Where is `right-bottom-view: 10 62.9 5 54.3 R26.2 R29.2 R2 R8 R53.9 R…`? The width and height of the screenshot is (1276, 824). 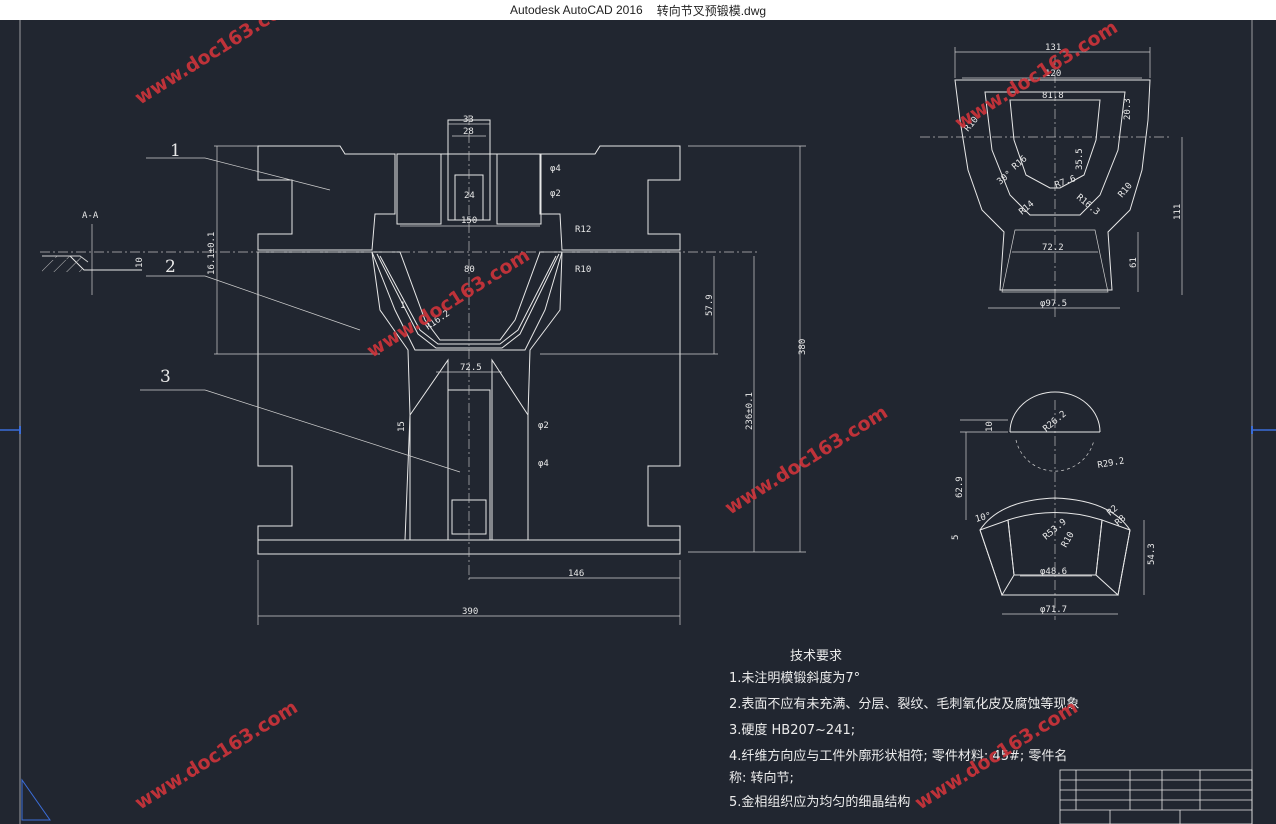 right-bottom-view: 10 62.9 5 54.3 R26.2 R29.2 R2 R8 R53.9 R… is located at coordinates (1054, 503).